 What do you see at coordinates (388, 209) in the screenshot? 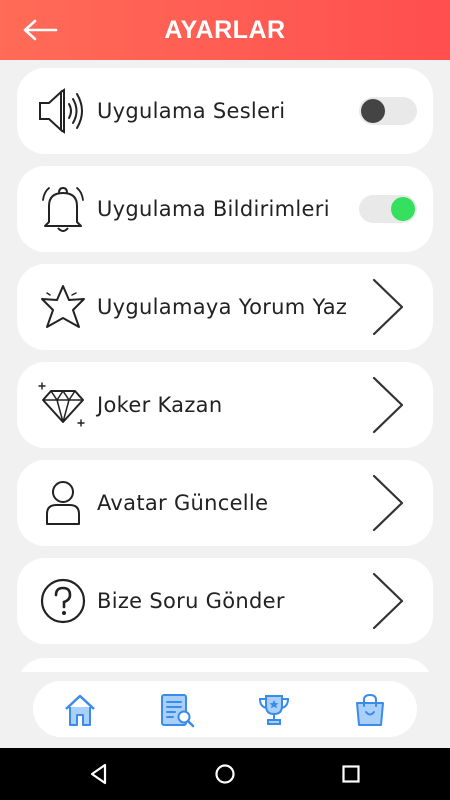
I see `notifications-toggle` at bounding box center [388, 209].